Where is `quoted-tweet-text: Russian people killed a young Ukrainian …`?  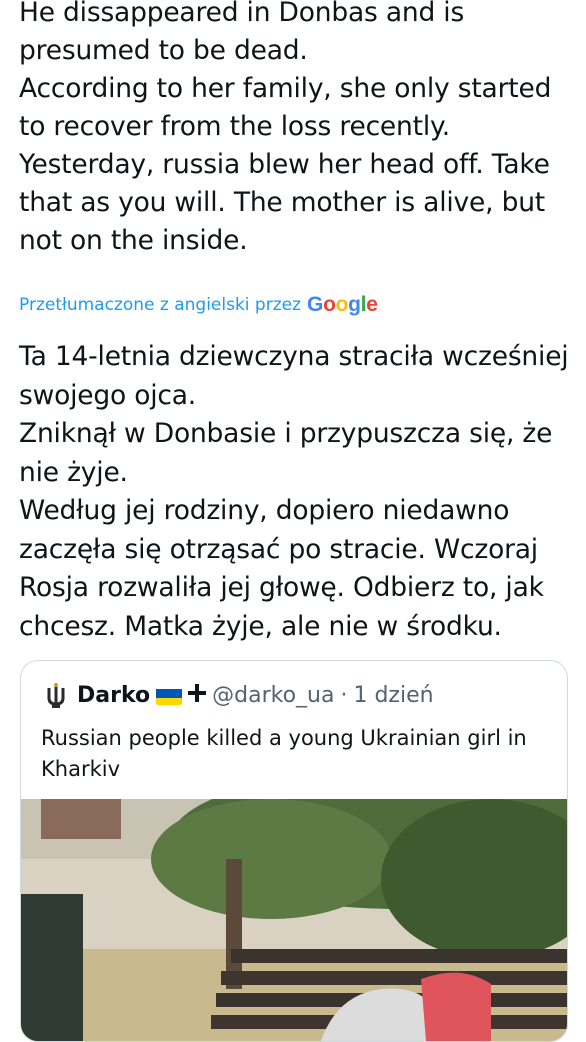
quoted-tweet-text: Russian people killed a young Ukrainian … is located at coordinates (284, 753).